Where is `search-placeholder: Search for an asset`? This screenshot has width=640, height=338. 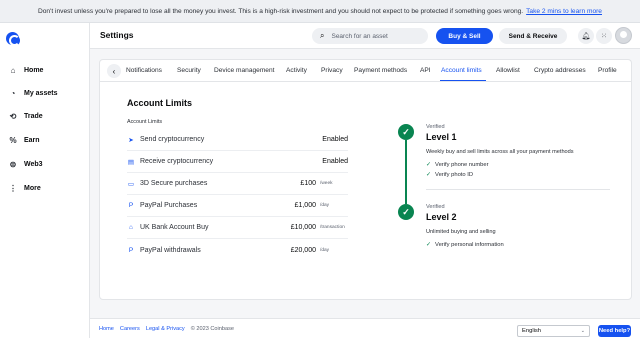 search-placeholder: Search for an asset is located at coordinates (359, 36).